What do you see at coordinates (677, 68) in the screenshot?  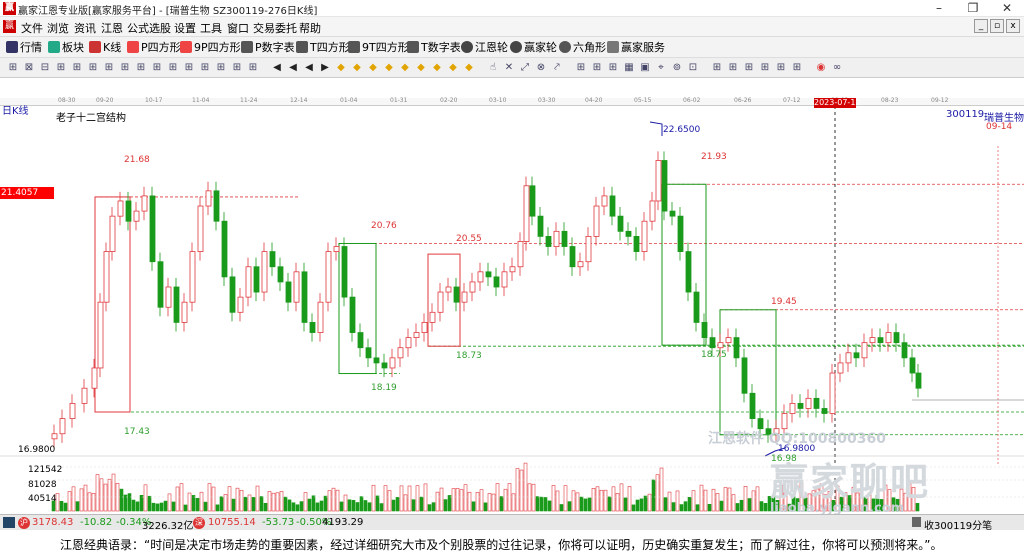 I see `circle-icon: ⊚` at bounding box center [677, 68].